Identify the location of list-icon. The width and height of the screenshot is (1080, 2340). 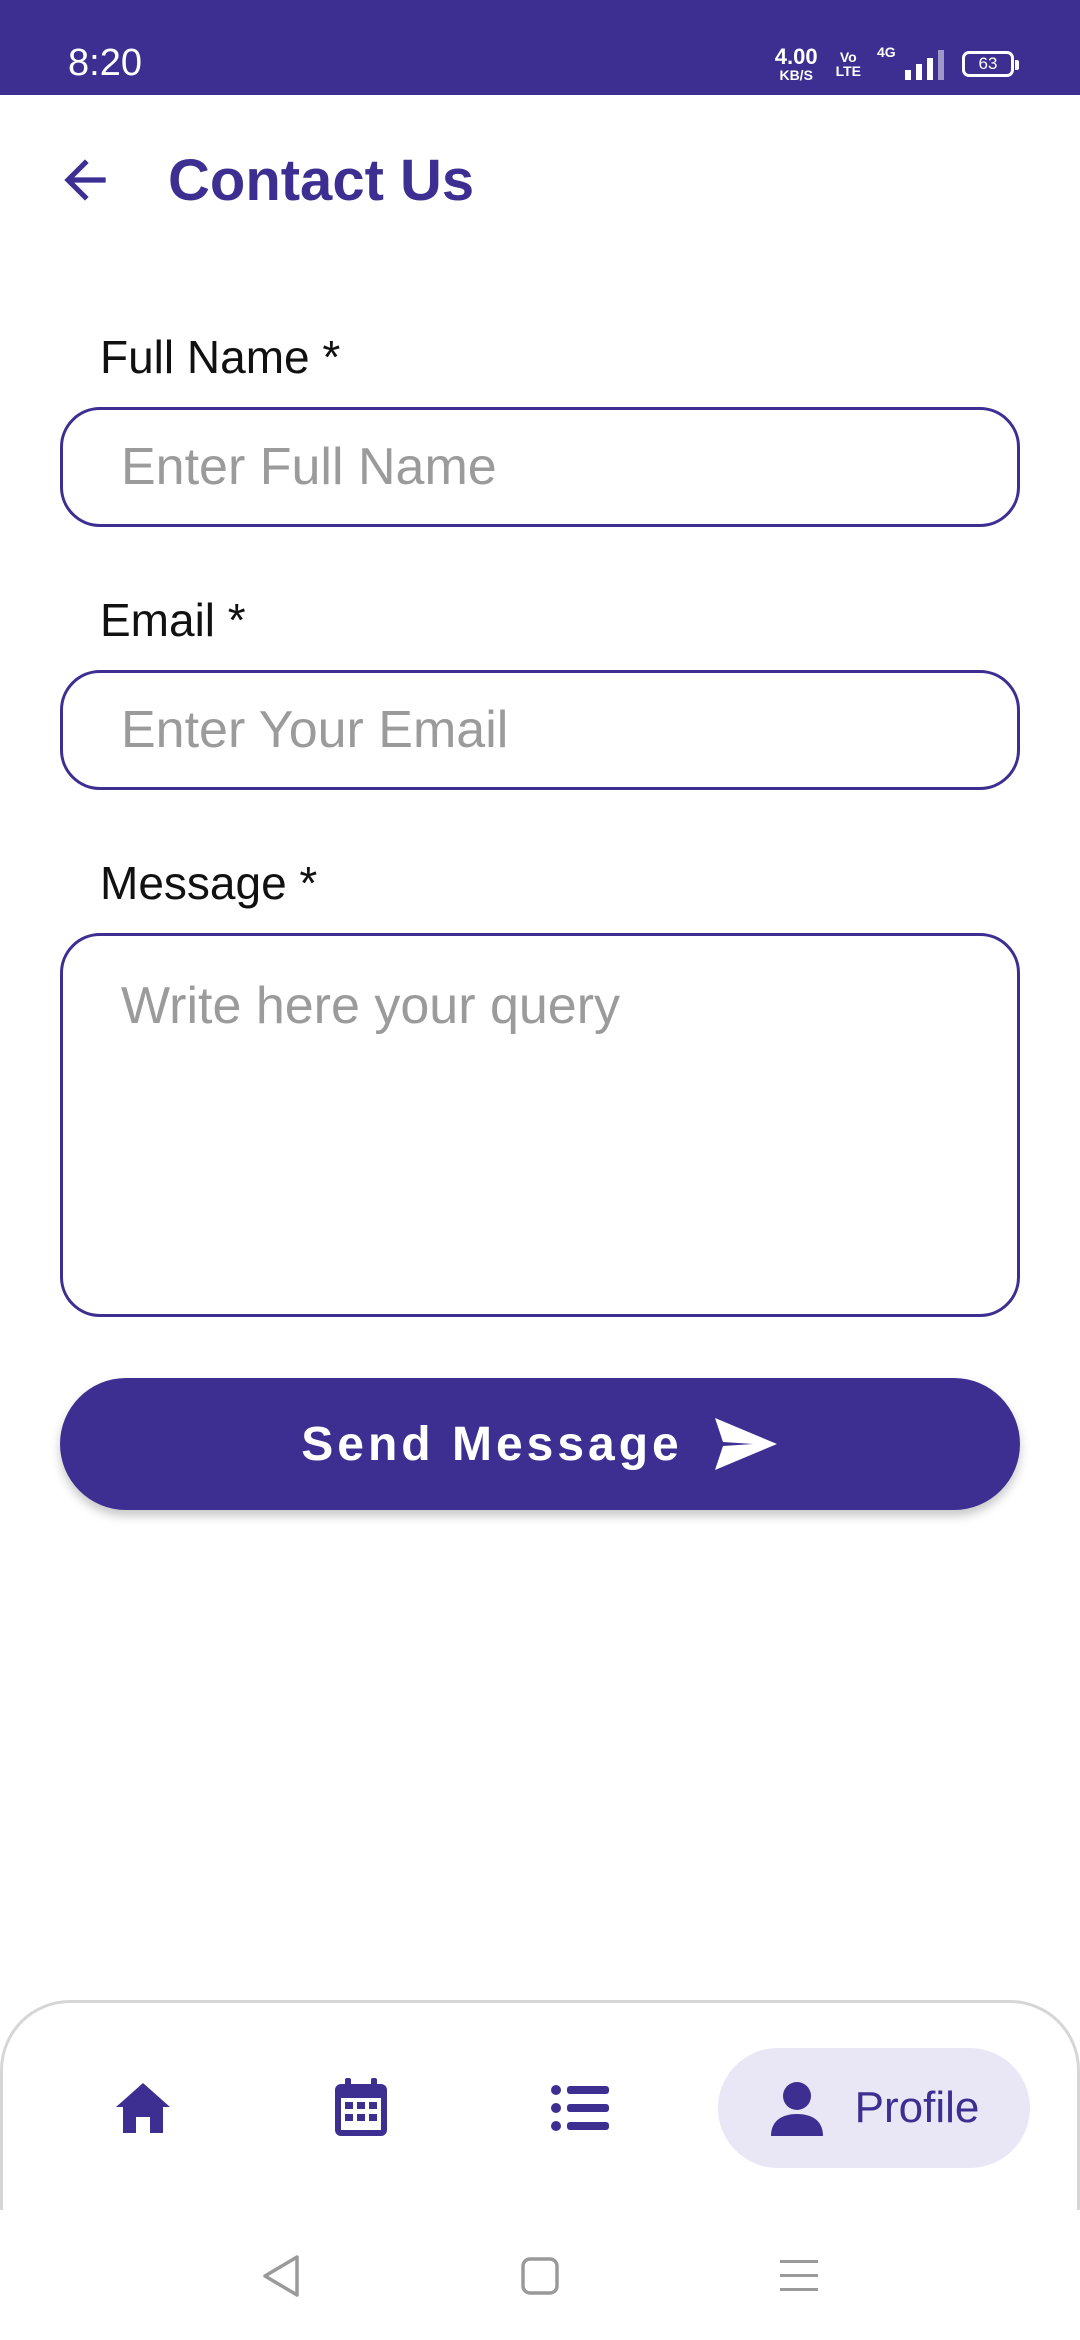
(580, 2108).